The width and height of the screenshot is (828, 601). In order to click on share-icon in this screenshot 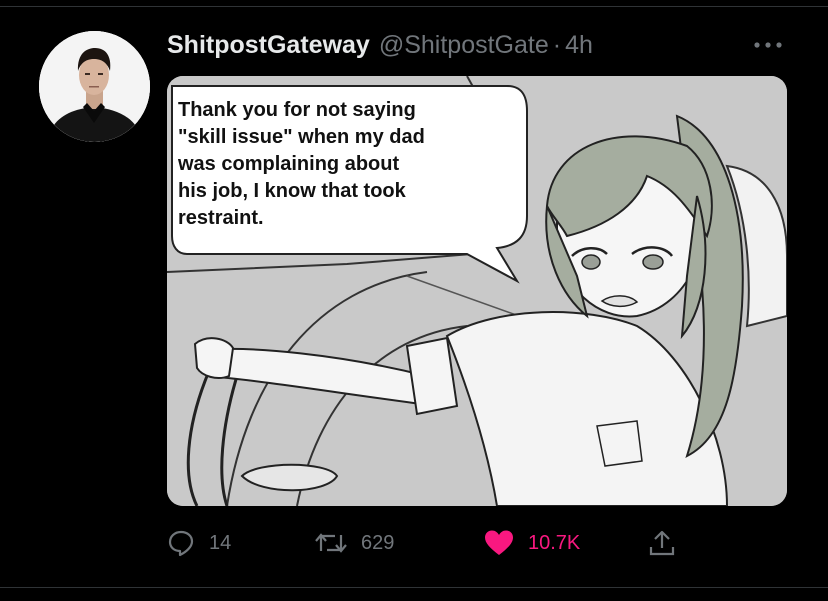, I will do `click(662, 543)`.